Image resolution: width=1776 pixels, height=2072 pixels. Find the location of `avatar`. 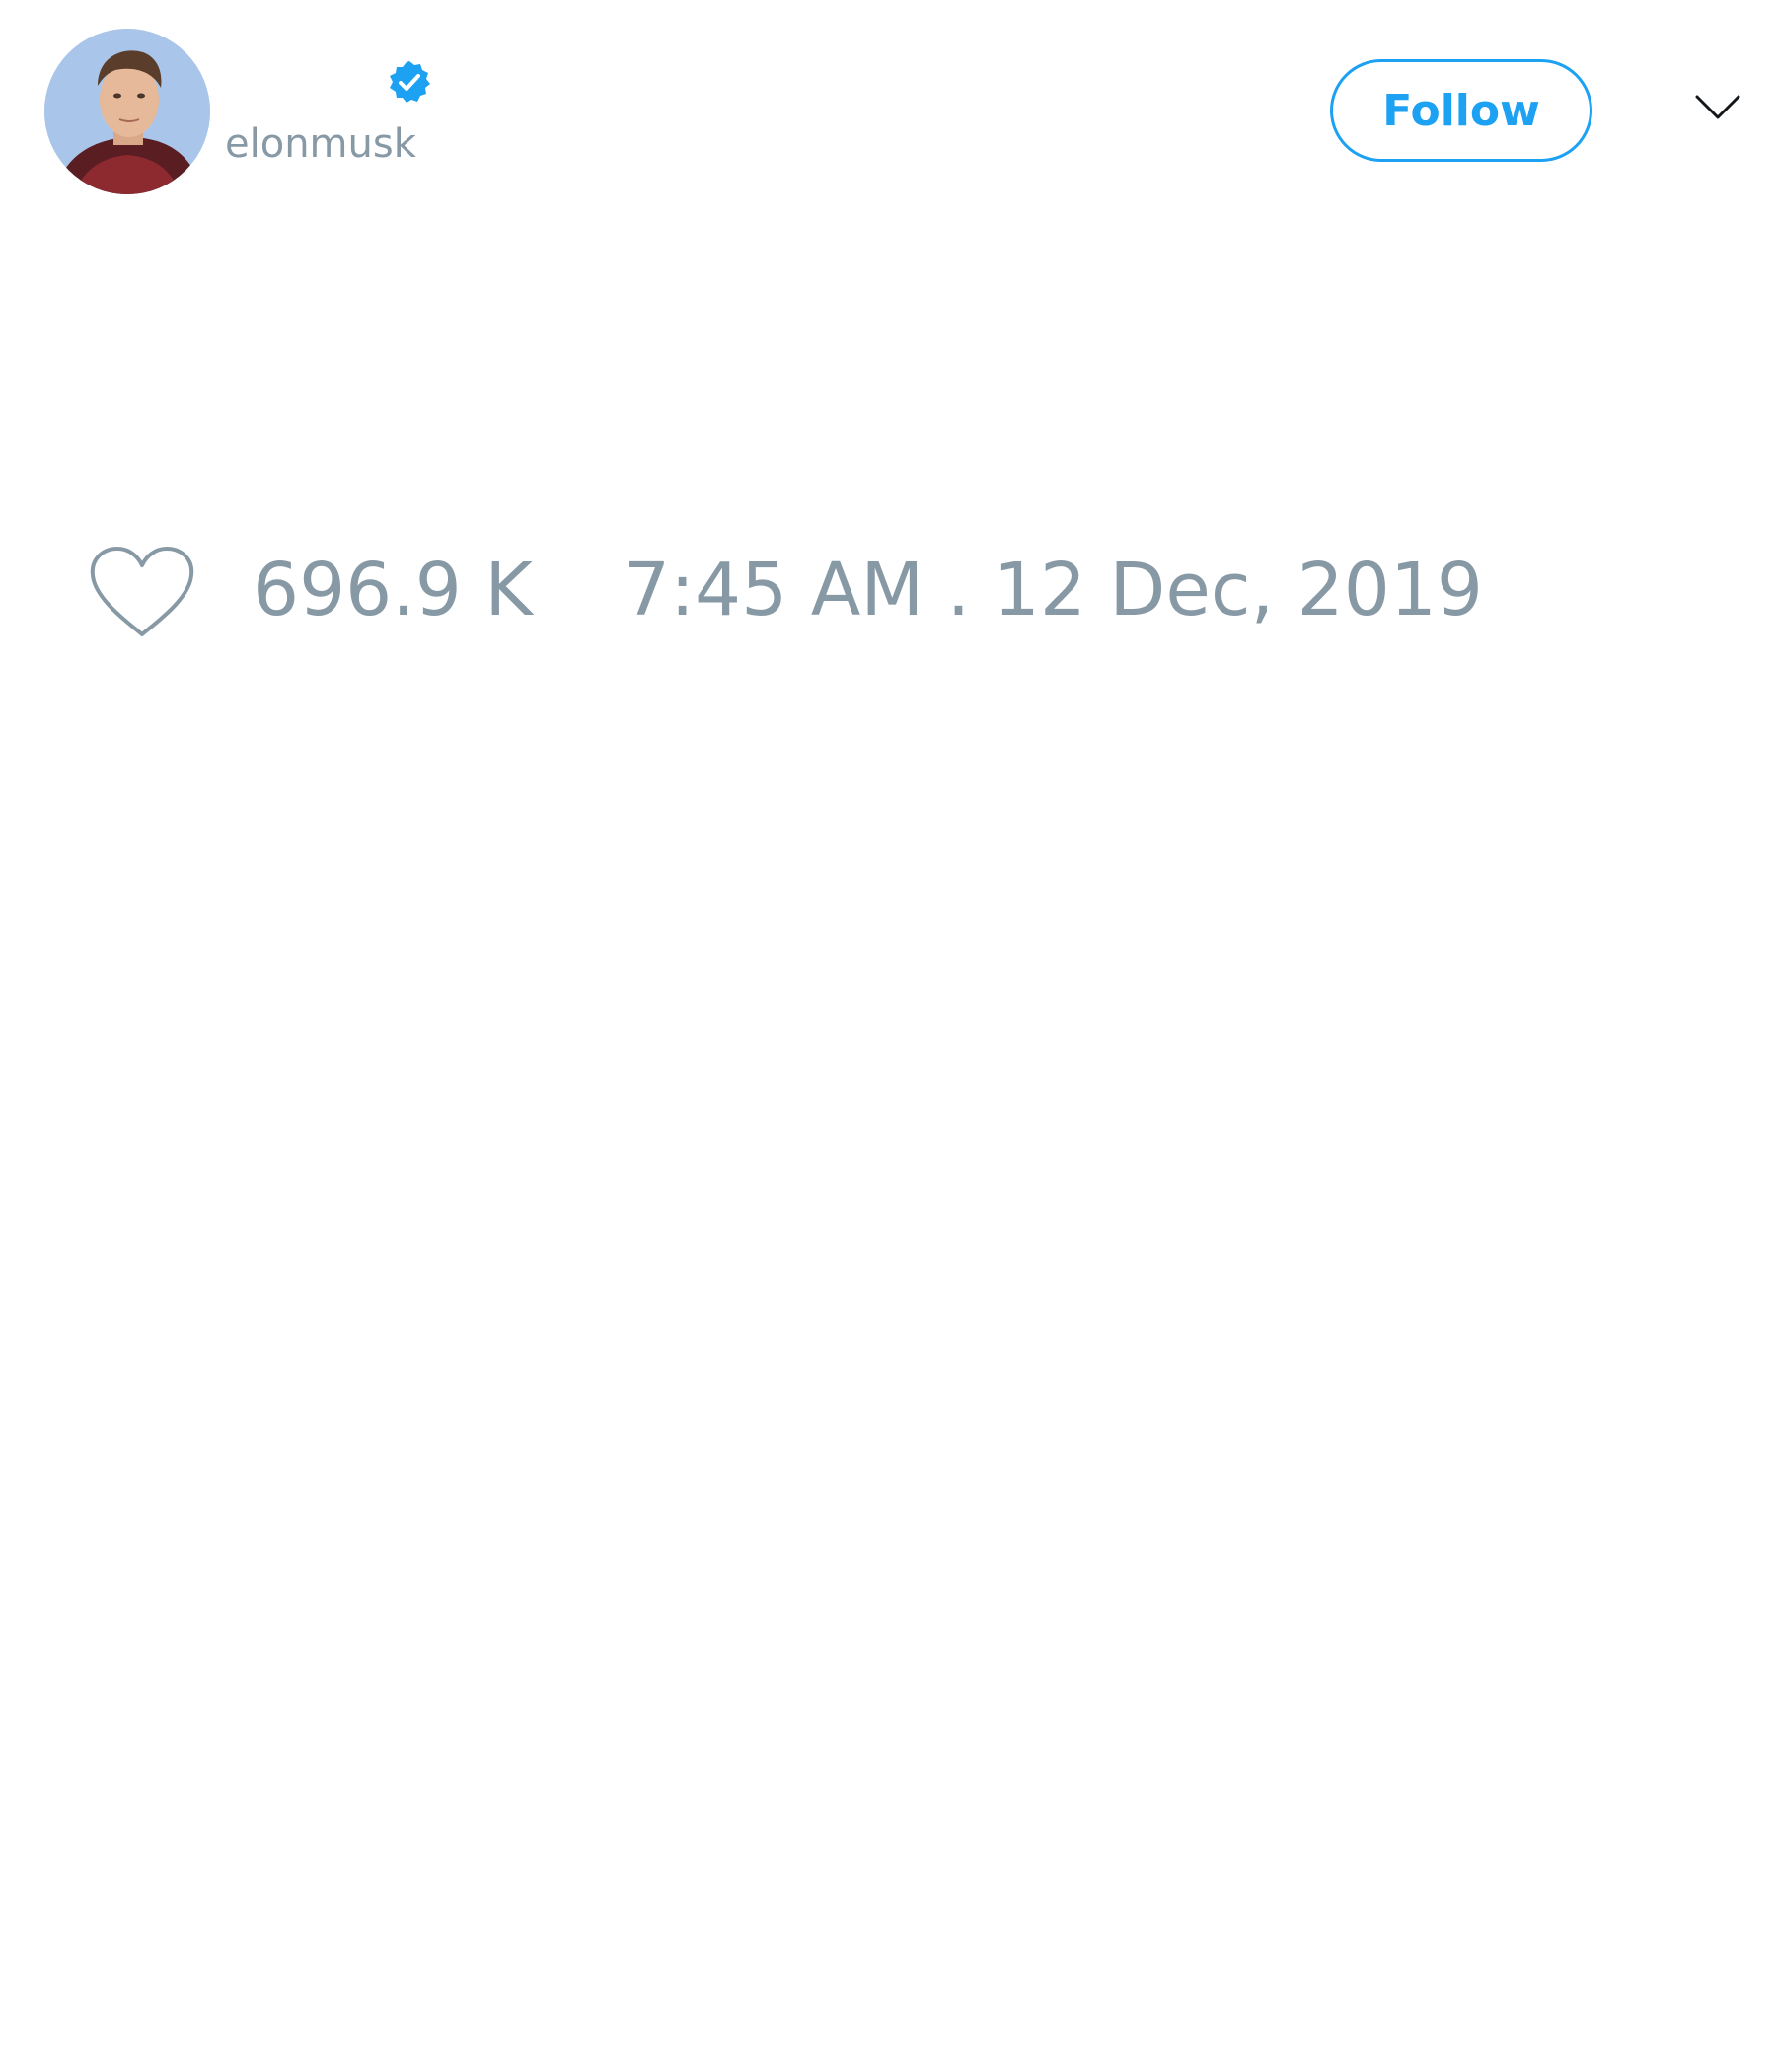

avatar is located at coordinates (127, 112).